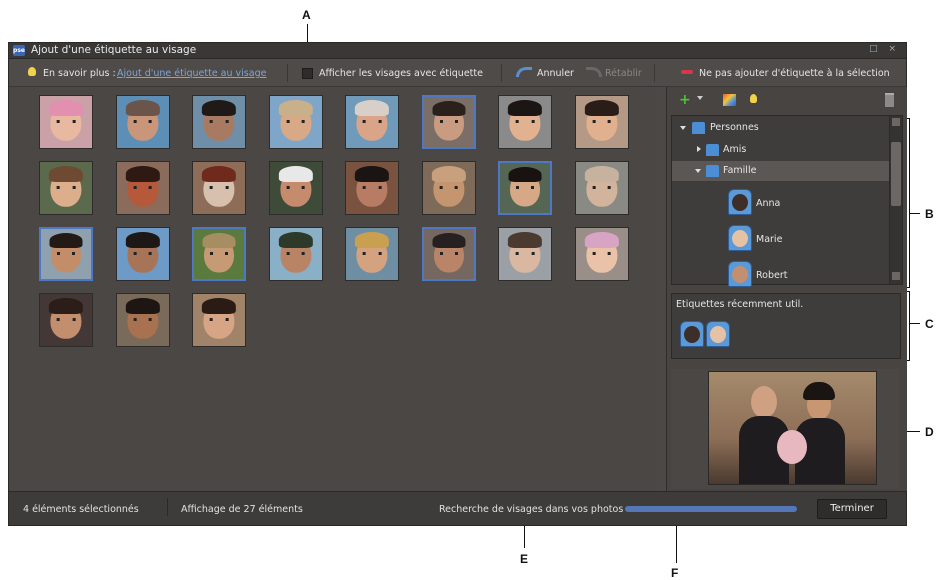 This screenshot has height=580, width=942. What do you see at coordinates (792, 428) in the screenshot?
I see `preview-photo` at bounding box center [792, 428].